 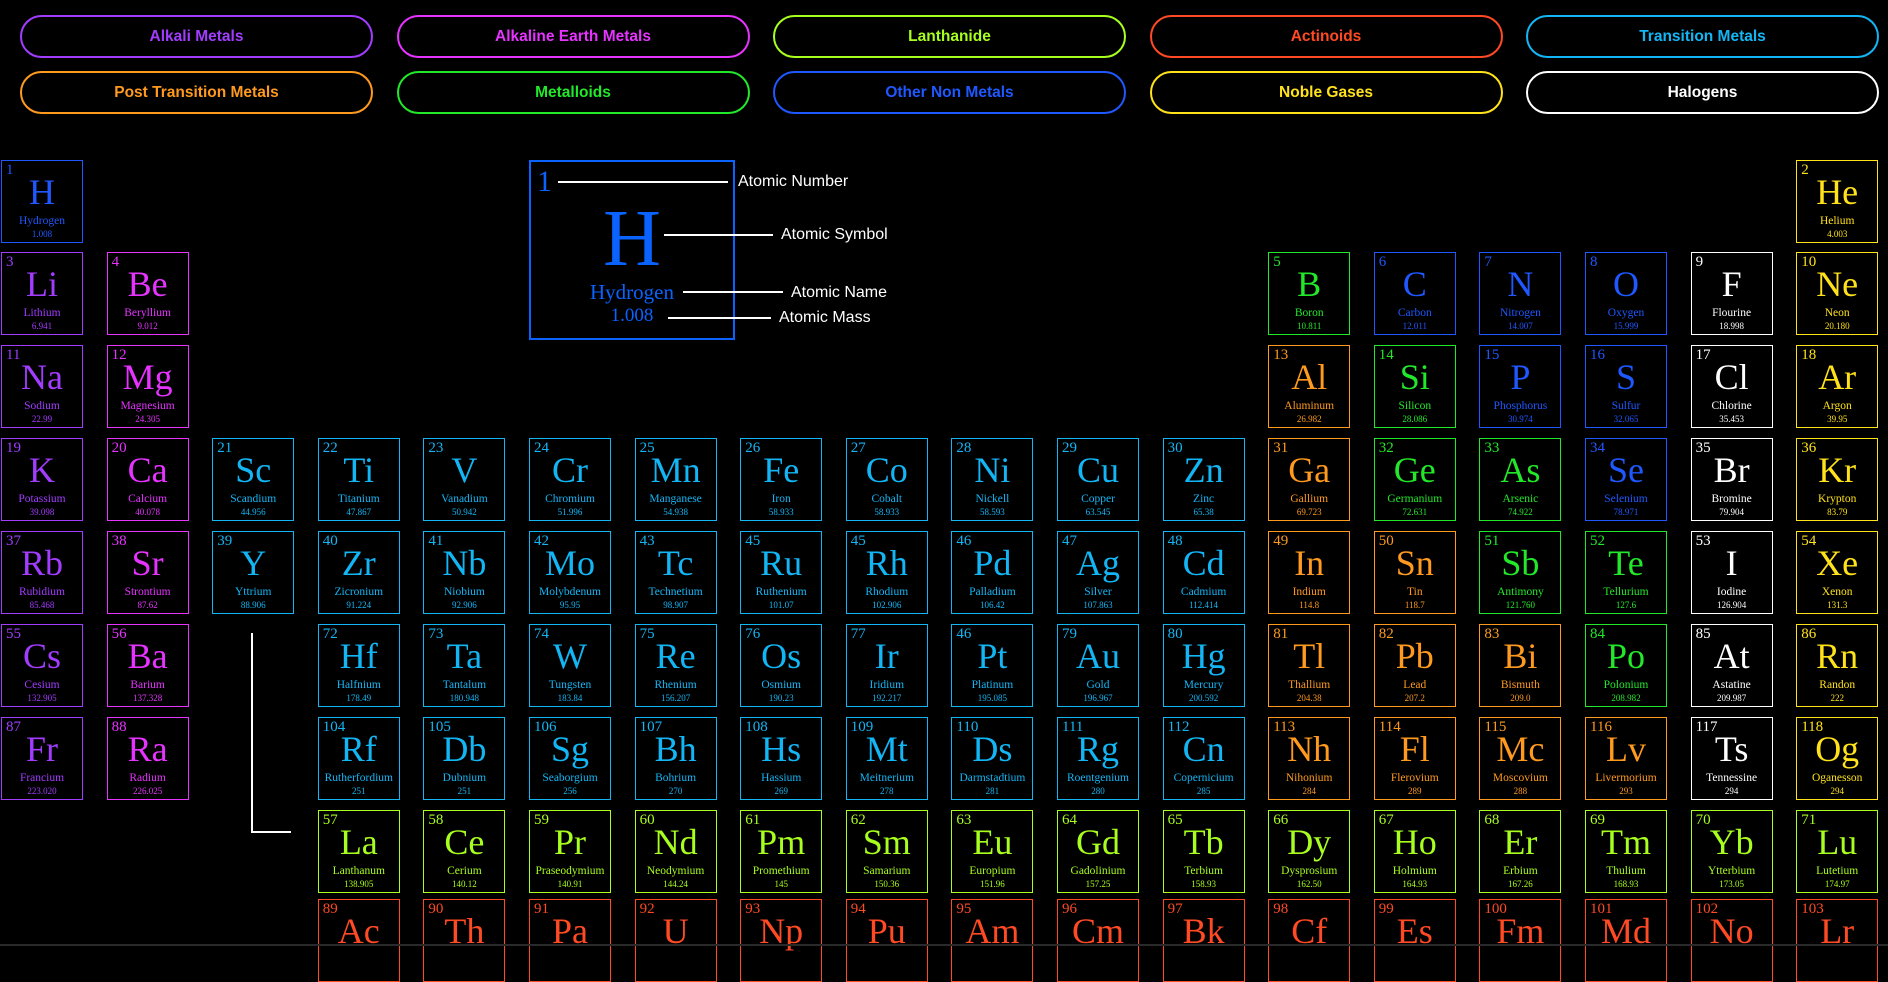 I want to click on element-cell-ce: 58 Ce Cerium 140.12, so click(x=464, y=851).